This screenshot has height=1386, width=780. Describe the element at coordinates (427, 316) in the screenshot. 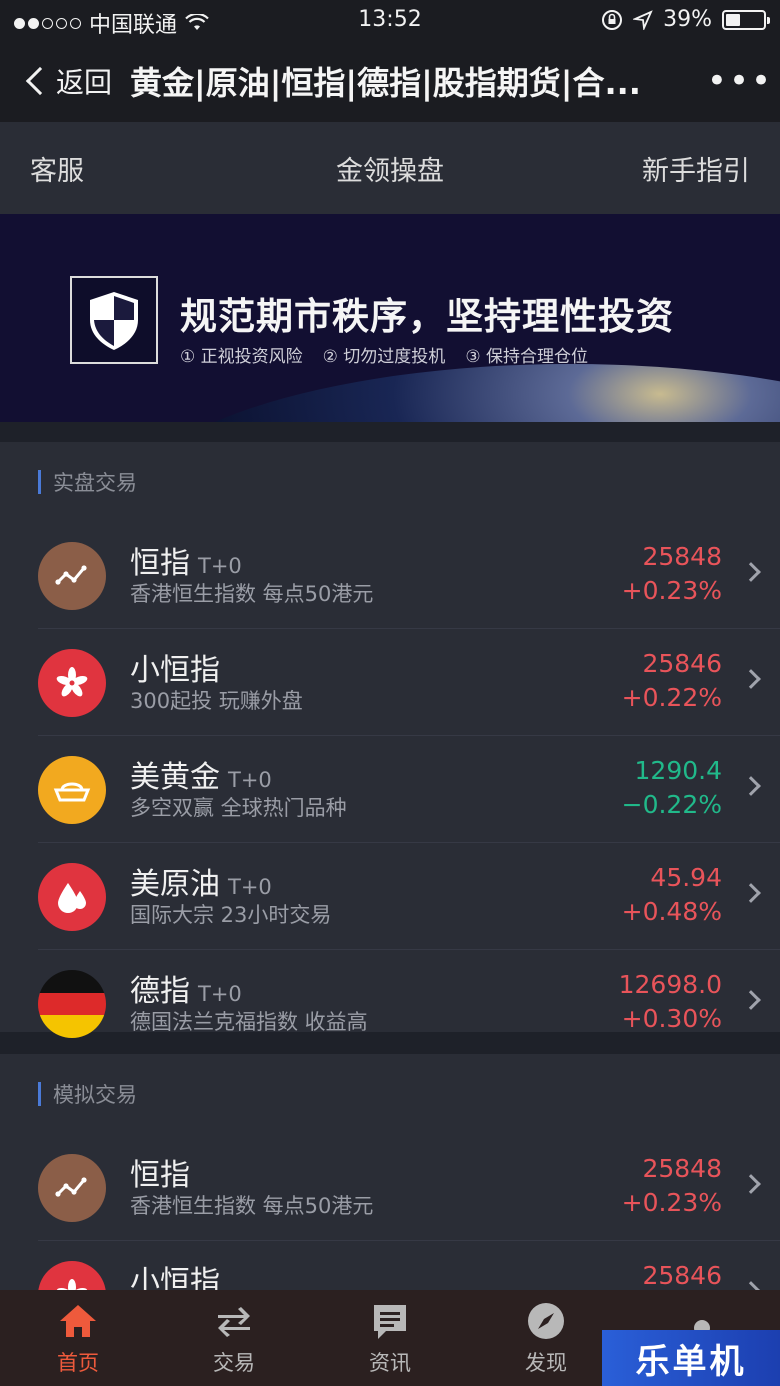

I see `banner-headline: 规范期市秩序，坚持理性投资` at that location.